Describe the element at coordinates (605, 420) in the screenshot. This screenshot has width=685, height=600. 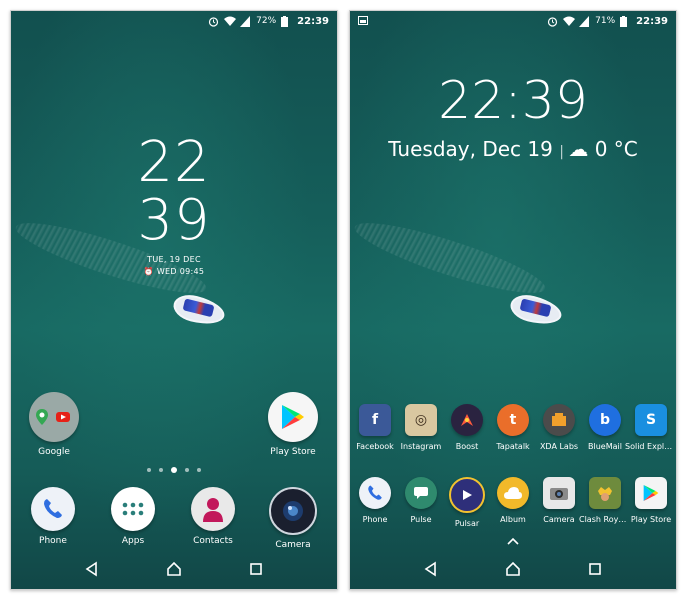
I see `bluemail-icon: b` at that location.